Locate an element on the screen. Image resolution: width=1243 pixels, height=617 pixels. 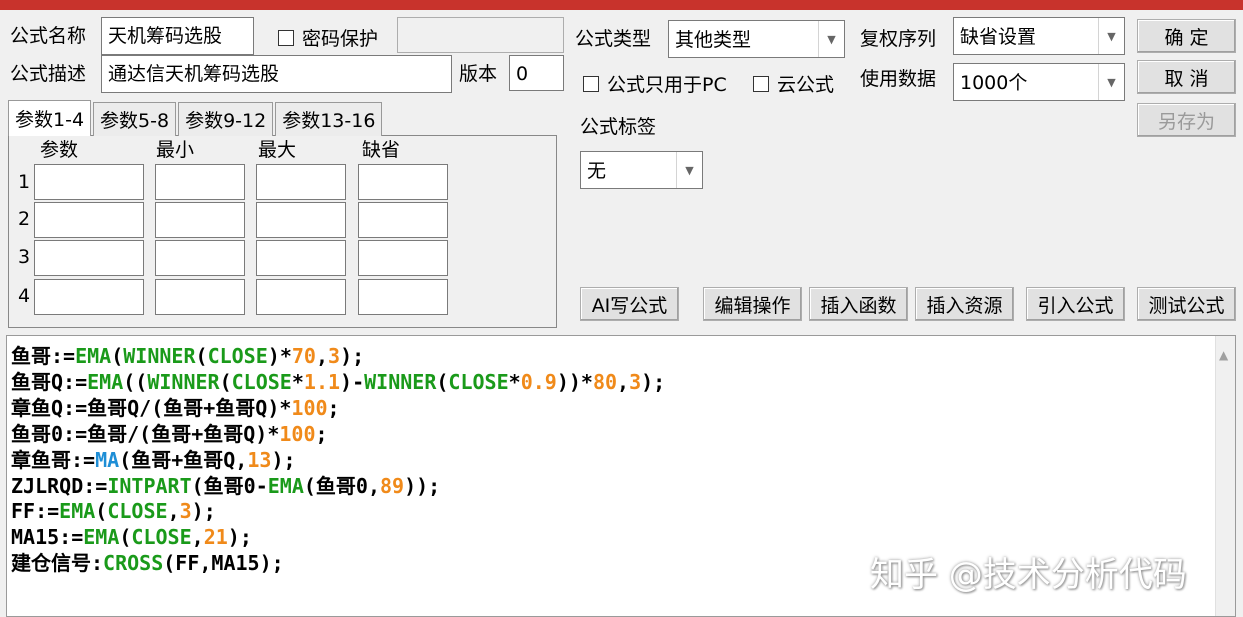
code-line: MA15:=EMA(CLOSE,21); is located at coordinates (338, 538).